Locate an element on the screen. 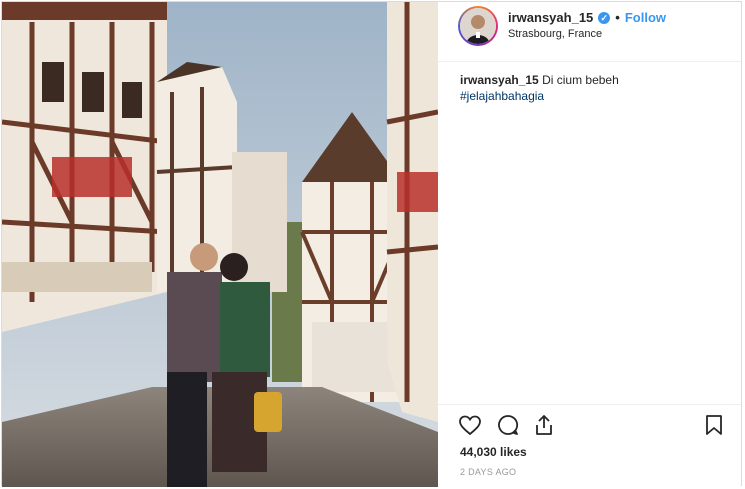 The width and height of the screenshot is (745, 489). post-timestamp: 2 DAYS AGO is located at coordinates (488, 472).